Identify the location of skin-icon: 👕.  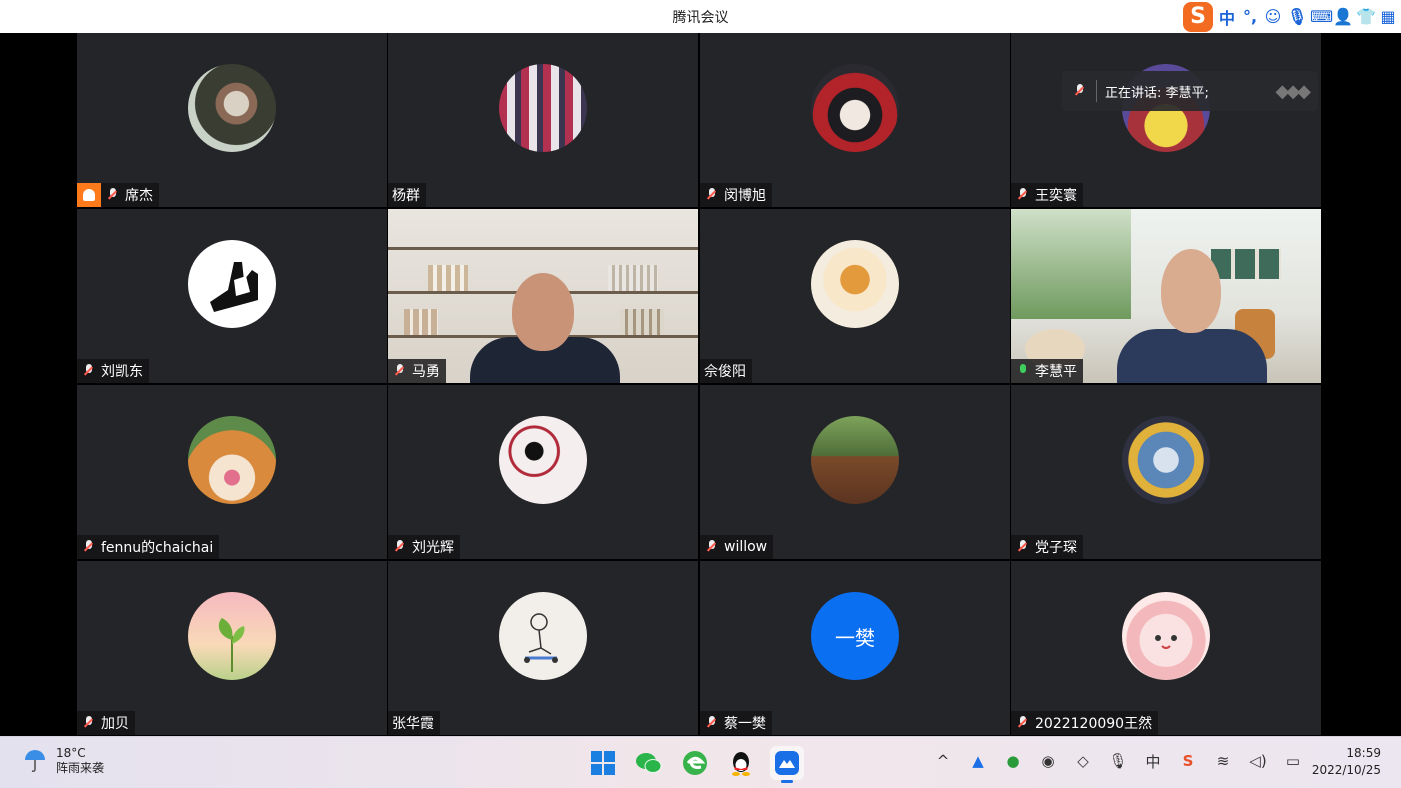
(1366, 16).